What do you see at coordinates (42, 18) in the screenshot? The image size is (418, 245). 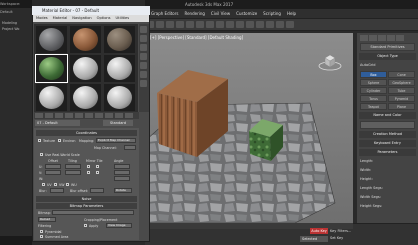 I see `menu-modes: Modes` at bounding box center [42, 18].